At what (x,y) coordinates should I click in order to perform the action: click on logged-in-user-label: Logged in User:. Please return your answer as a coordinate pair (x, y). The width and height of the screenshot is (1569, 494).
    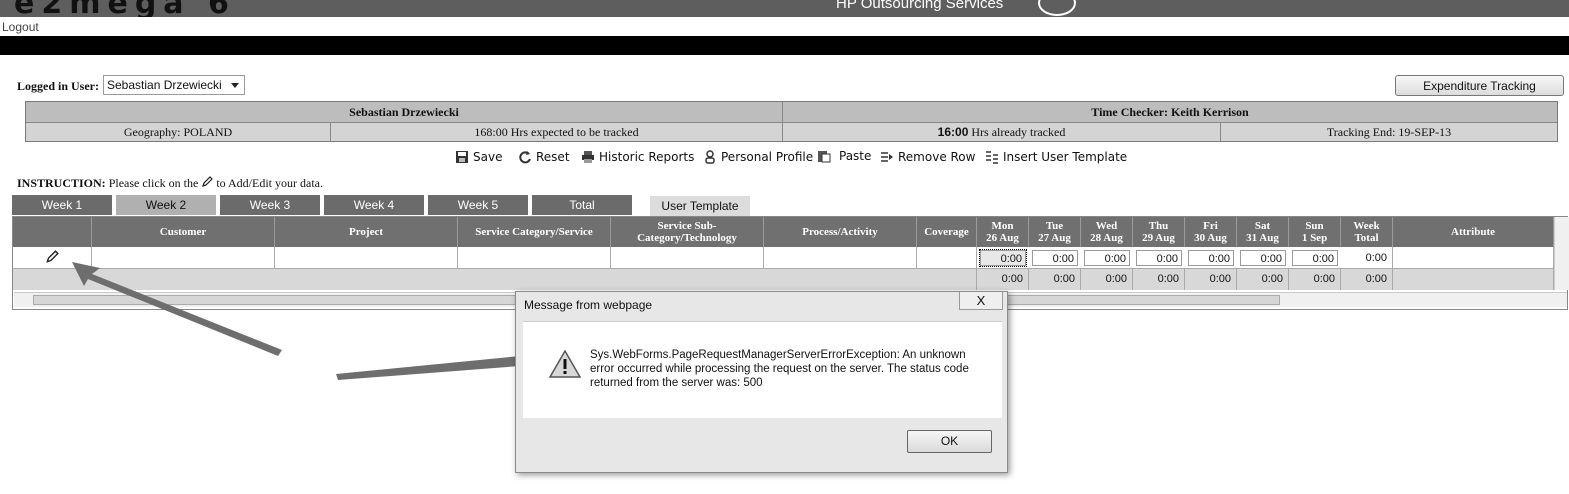
    Looking at the image, I should click on (58, 86).